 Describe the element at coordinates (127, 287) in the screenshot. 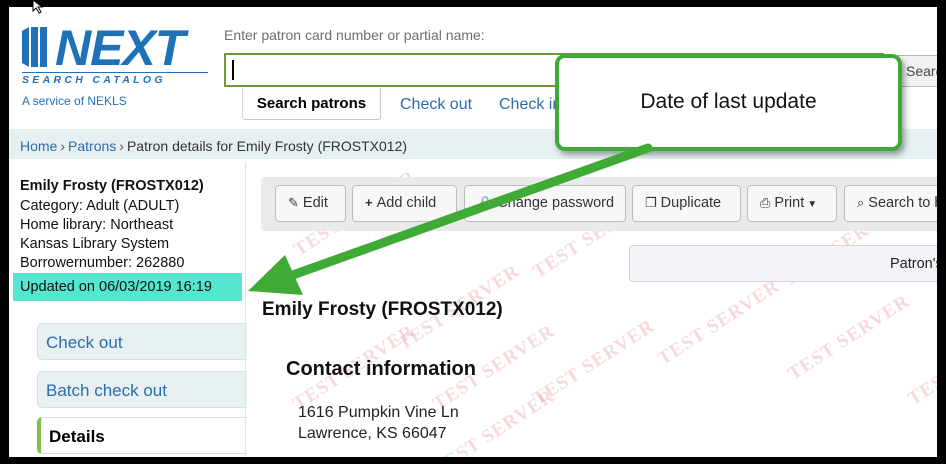

I see `patron-updated-date: Updated on 06/03/2019 16:19` at that location.